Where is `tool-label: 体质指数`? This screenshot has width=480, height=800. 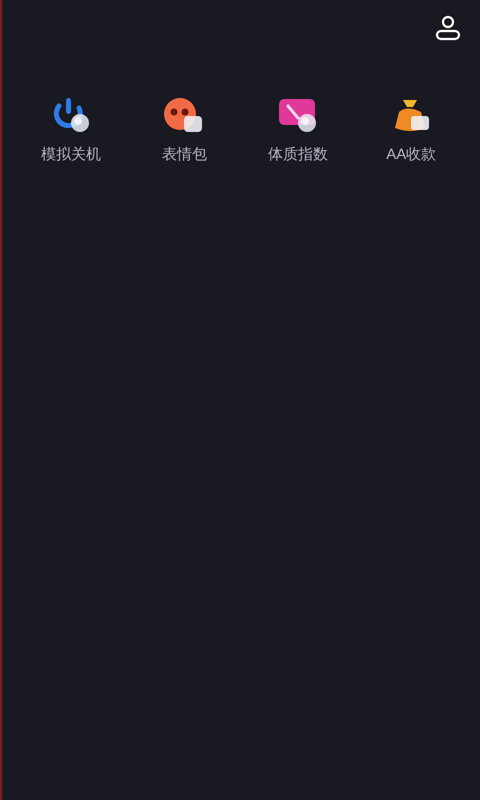 tool-label: 体质指数 is located at coordinates (298, 155).